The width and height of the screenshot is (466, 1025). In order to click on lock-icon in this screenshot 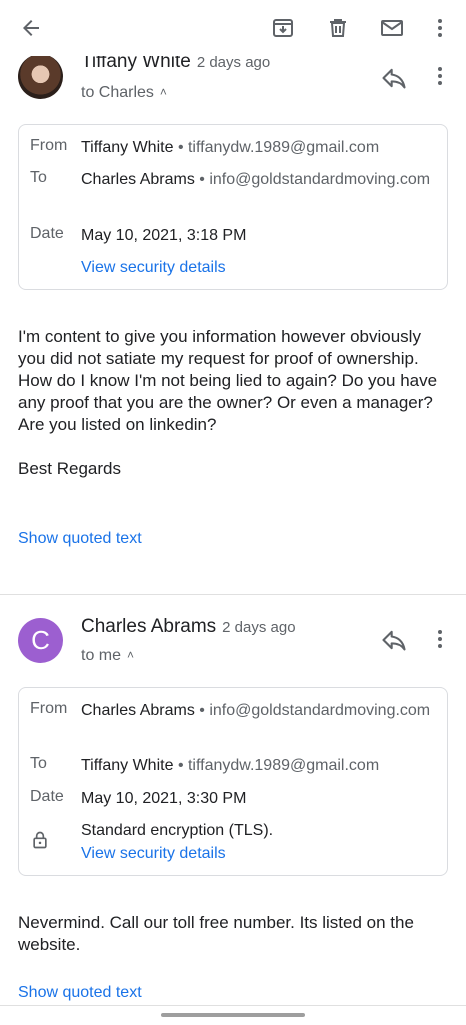, I will do `click(40, 842)`.